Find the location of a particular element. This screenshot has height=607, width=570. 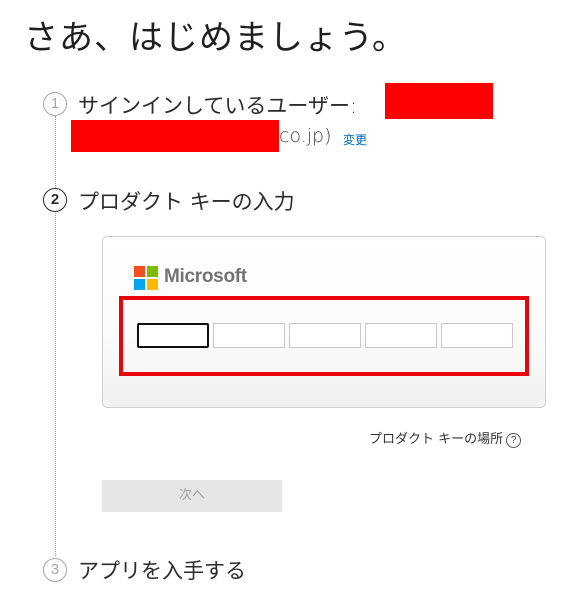

redacted-username is located at coordinates (439, 101).